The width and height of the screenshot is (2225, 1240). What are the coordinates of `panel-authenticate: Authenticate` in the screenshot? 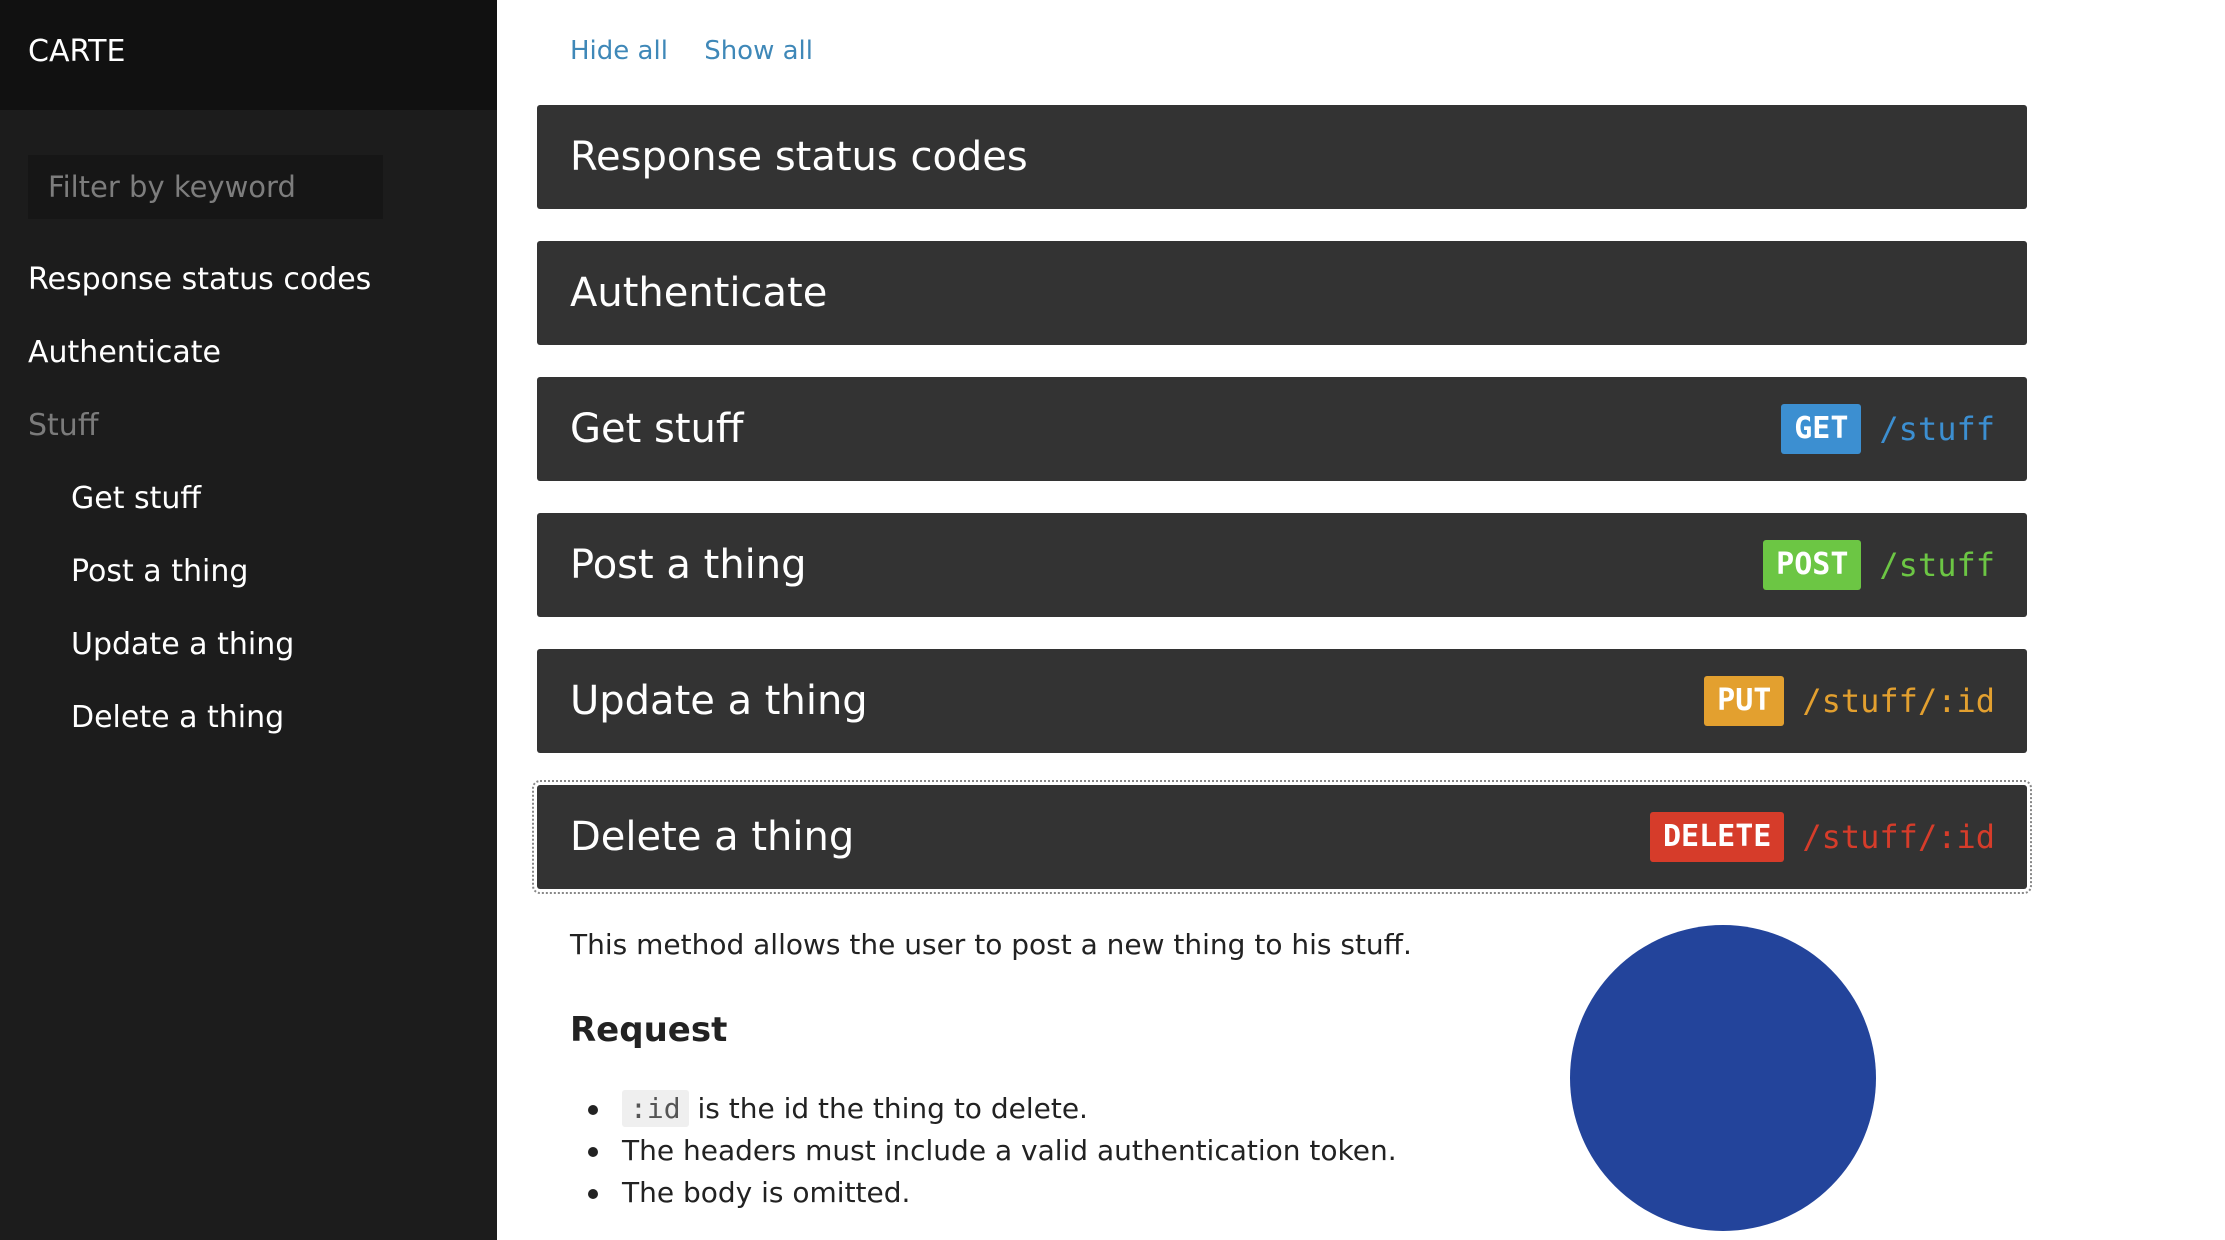 It's located at (1282, 293).